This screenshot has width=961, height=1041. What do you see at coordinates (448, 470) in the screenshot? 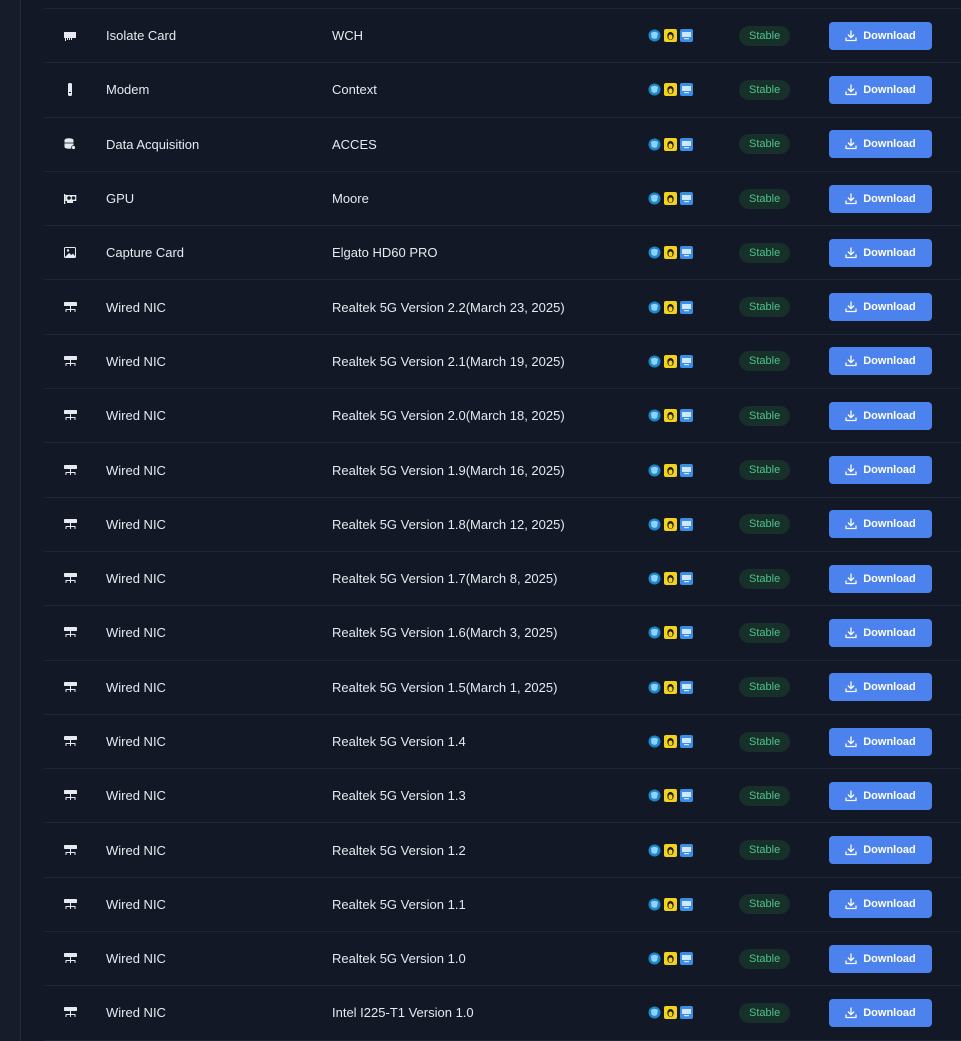
I see `device-model: Realtek 5G Version 1.9(March 16, 2025)` at bounding box center [448, 470].